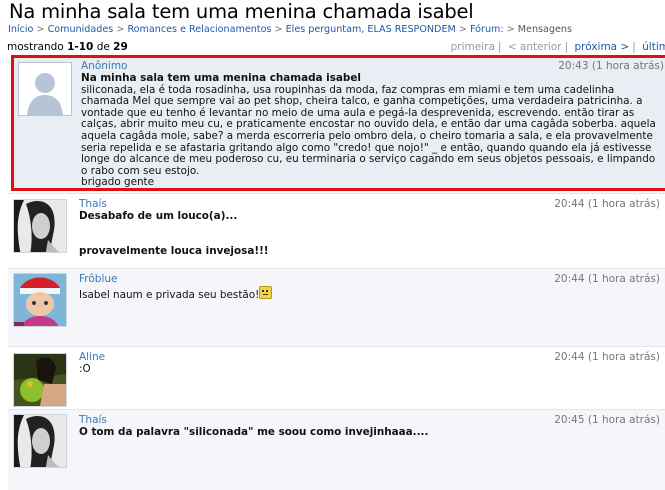 This screenshot has height=490, width=665. Describe the element at coordinates (199, 29) in the screenshot. I see `breadcrumb-romances: Romances e Relacionamentos` at that location.